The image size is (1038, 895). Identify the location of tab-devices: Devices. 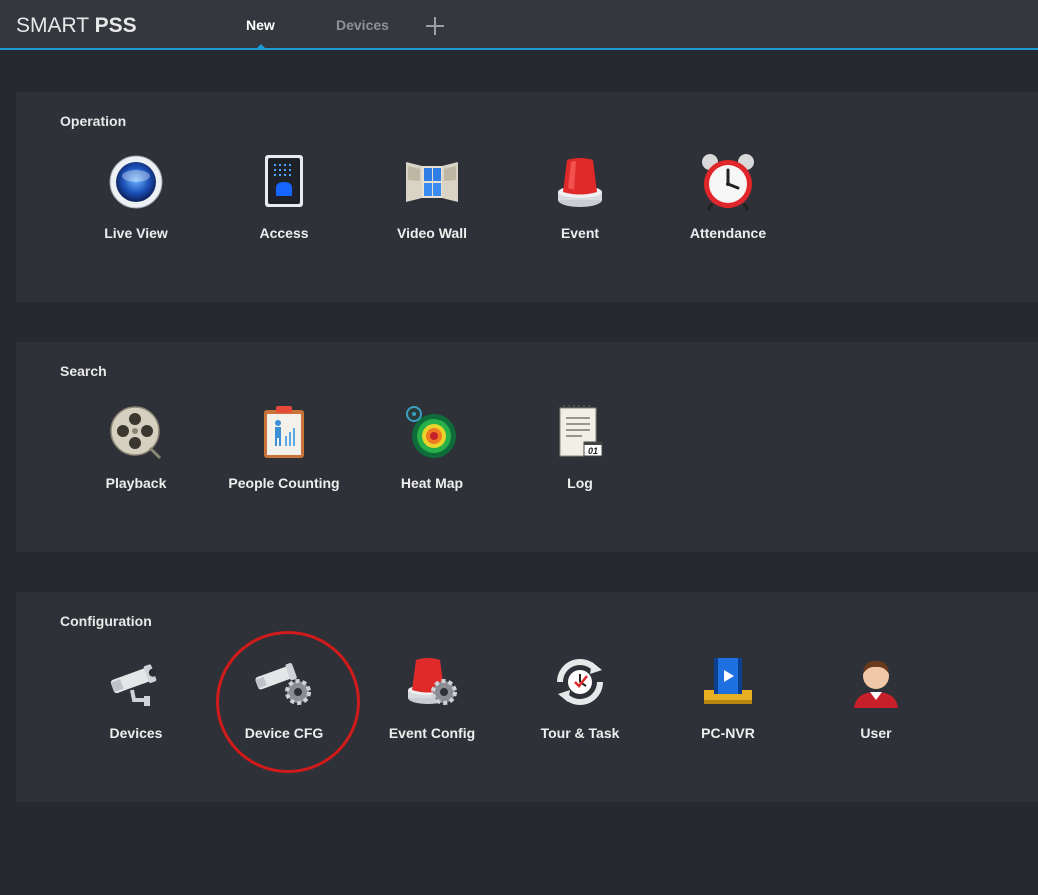
(362, 25).